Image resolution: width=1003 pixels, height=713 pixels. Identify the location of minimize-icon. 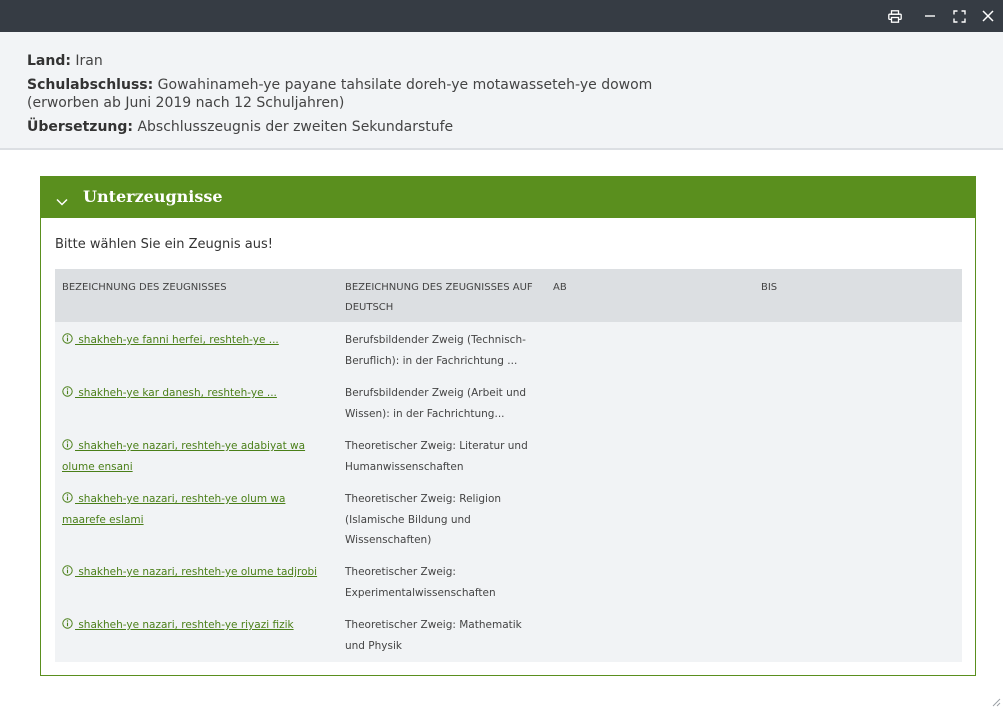
(930, 16).